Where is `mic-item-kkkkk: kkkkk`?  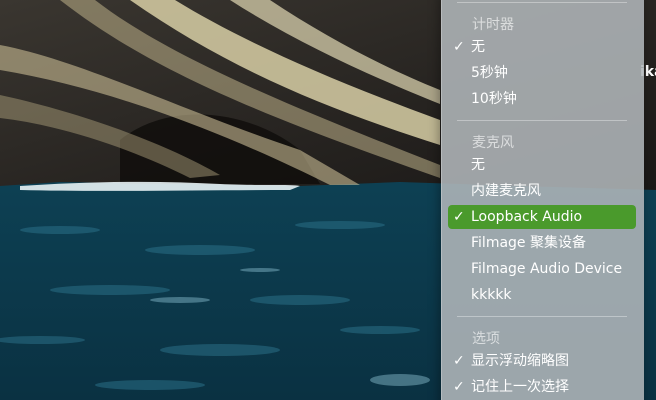
mic-item-kkkkk: kkkkk is located at coordinates (542, 295).